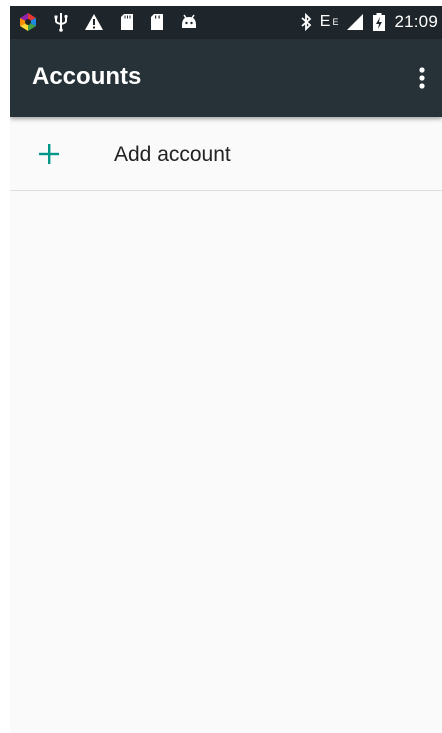 The image size is (442, 733). What do you see at coordinates (189, 22) in the screenshot?
I see `android-debug-icon` at bounding box center [189, 22].